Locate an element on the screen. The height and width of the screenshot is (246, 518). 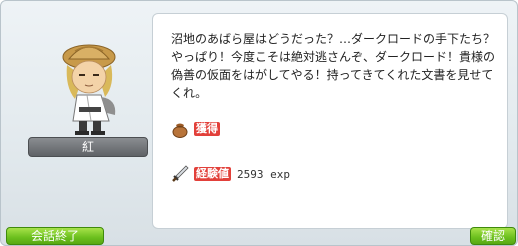
item-reward-label: 獲得 is located at coordinates (207, 129).